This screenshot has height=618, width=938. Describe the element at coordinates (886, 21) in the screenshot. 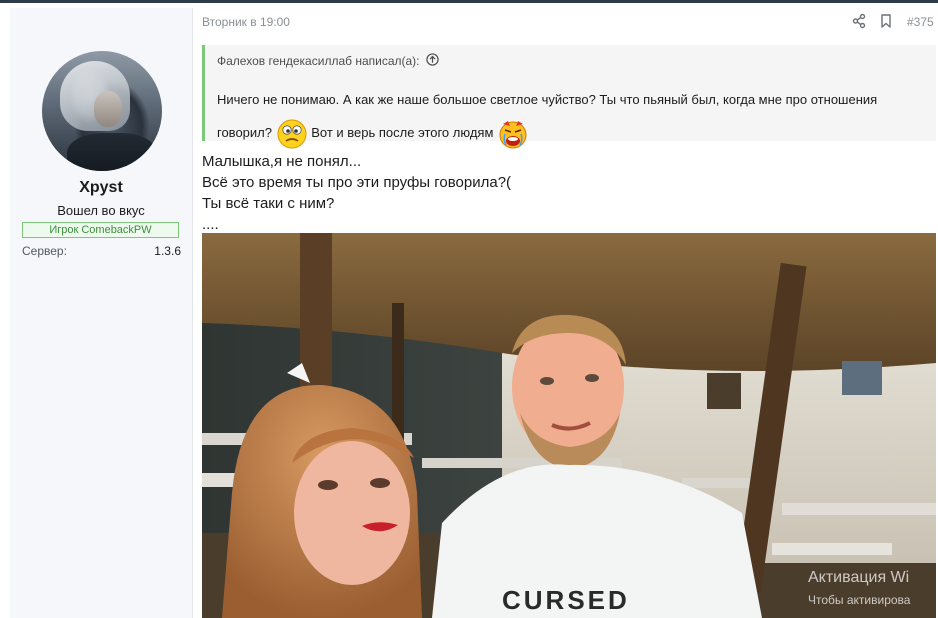

I see `bookmark-icon` at that location.